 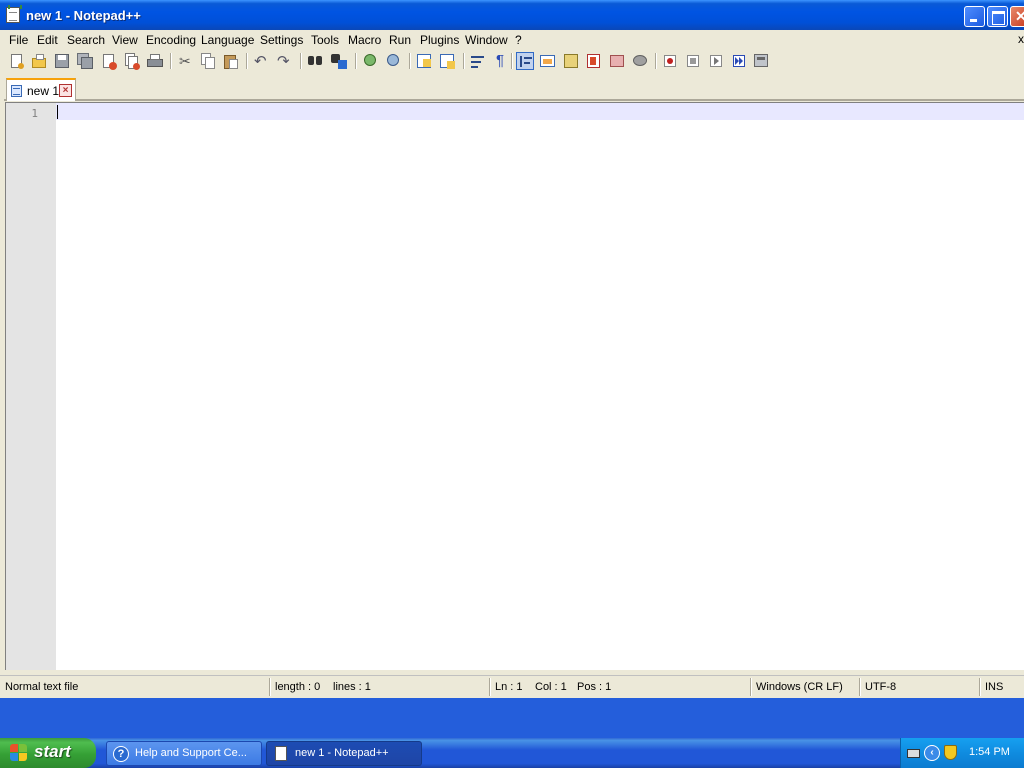 I want to click on record-macro-icon, so click(x=670, y=61).